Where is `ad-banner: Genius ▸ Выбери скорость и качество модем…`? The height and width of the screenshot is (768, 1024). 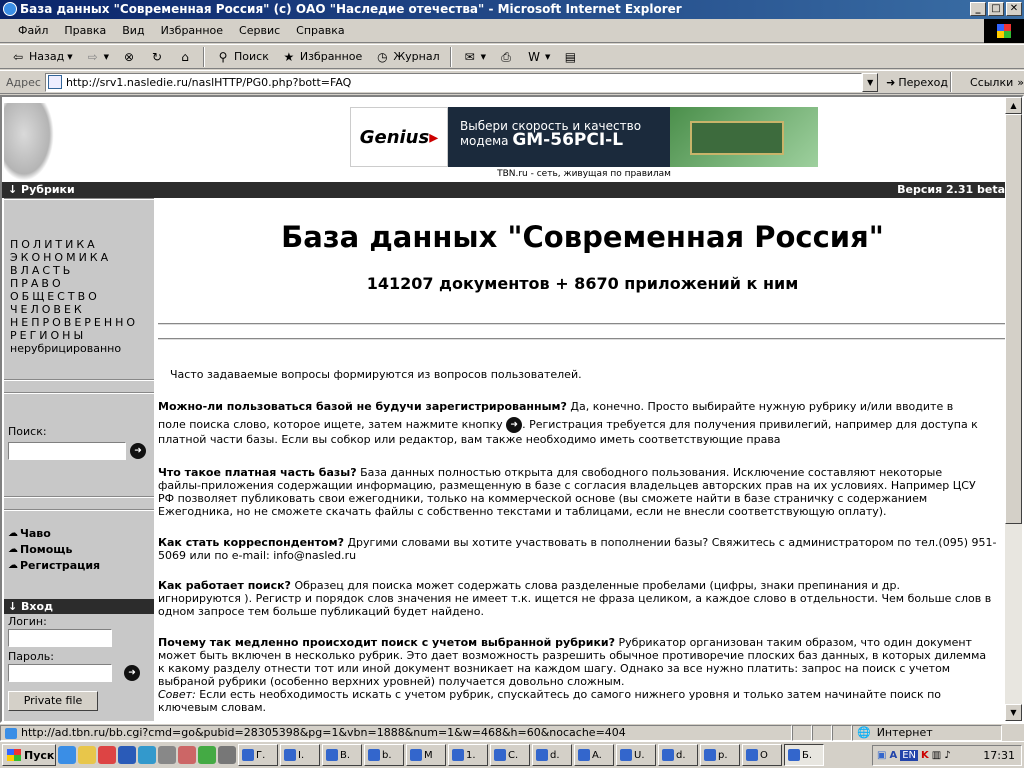
ad-banner: Genius ▸ Выбери скорость и качество модем… is located at coordinates (584, 137).